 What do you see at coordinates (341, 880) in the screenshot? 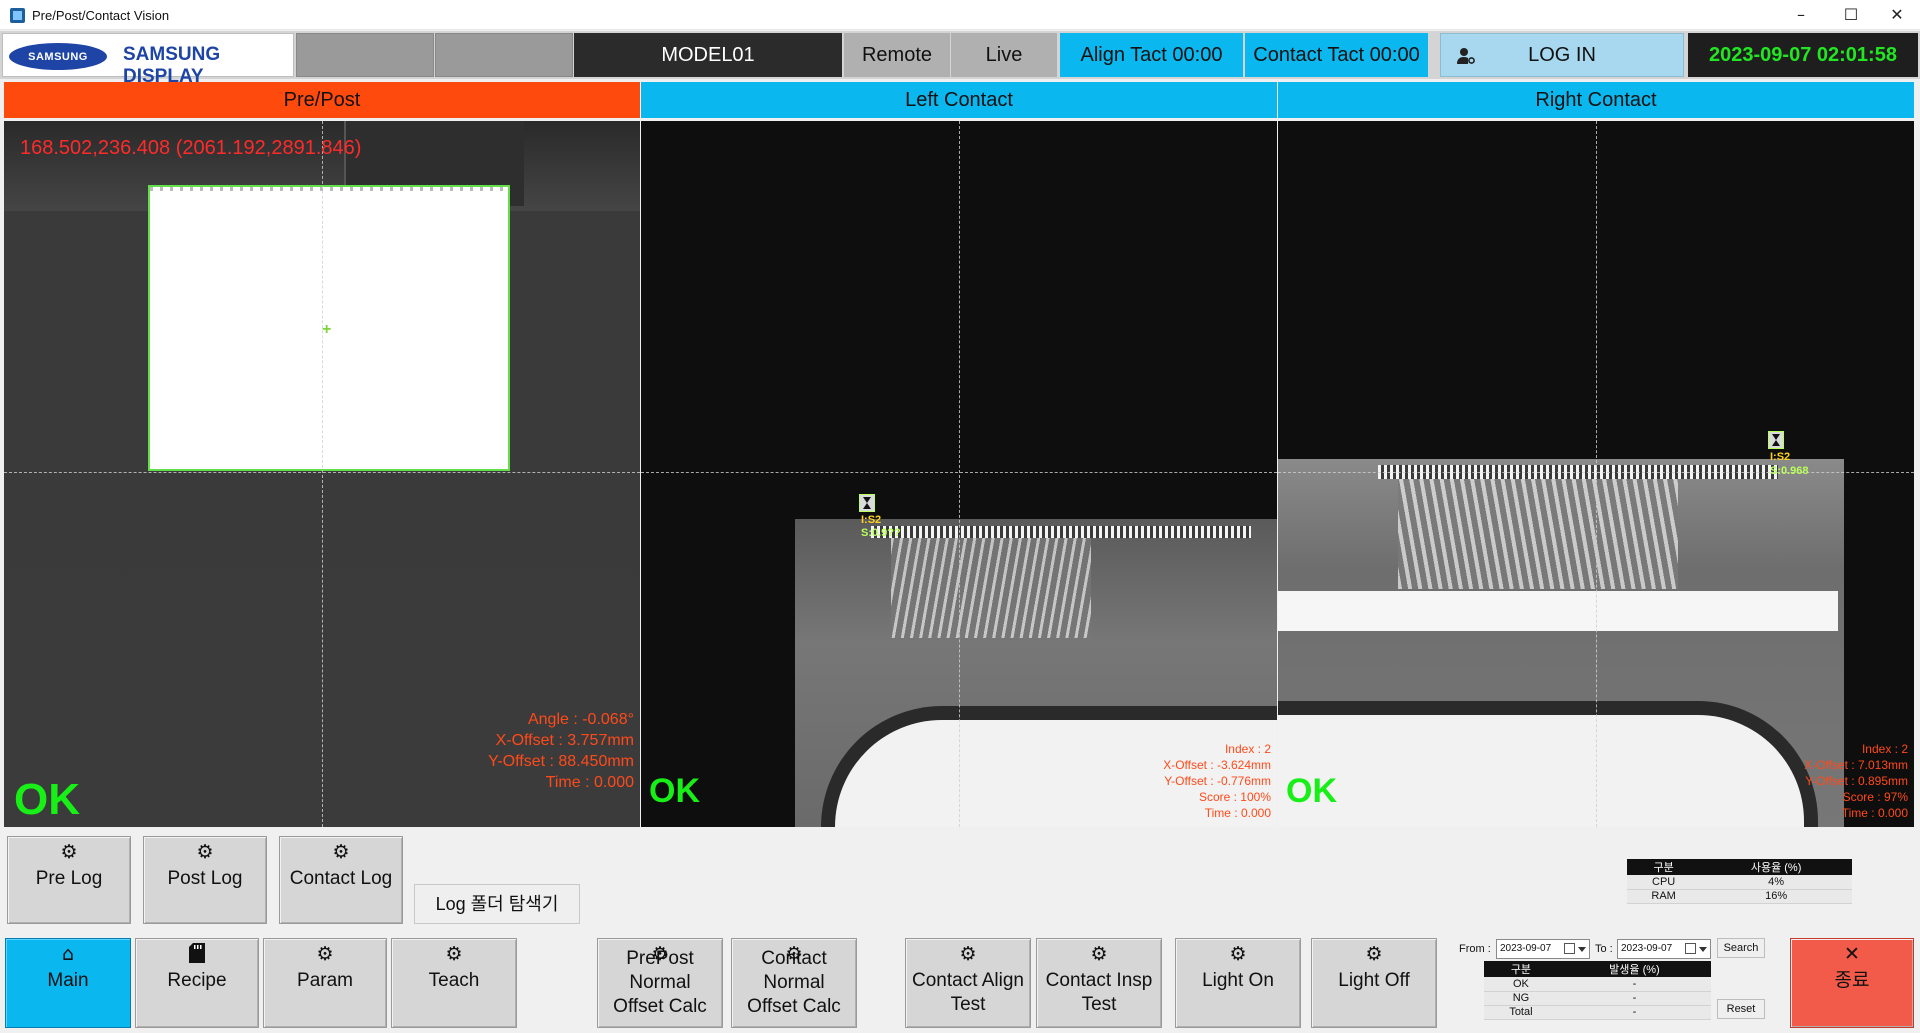
I see `contact-log-button: ⚙ Contact Log` at bounding box center [341, 880].